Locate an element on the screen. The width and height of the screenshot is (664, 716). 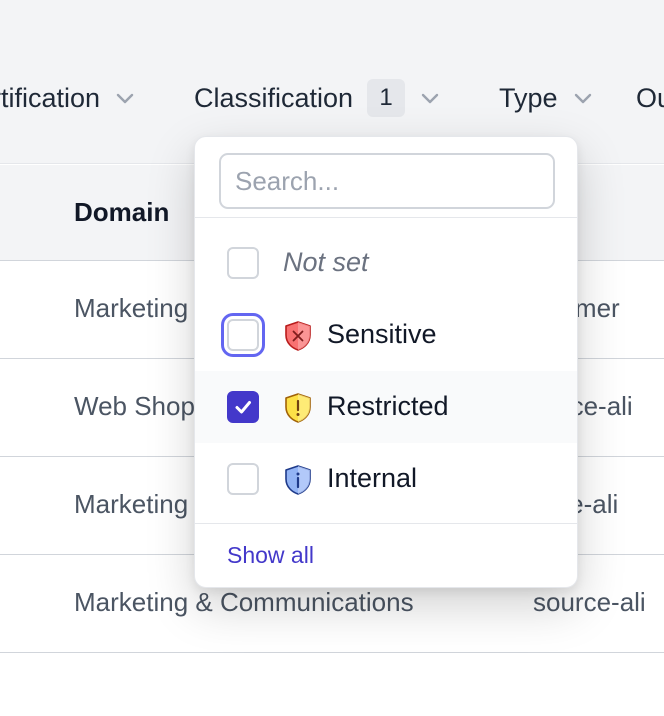
option-internal: Internal is located at coordinates (386, 479).